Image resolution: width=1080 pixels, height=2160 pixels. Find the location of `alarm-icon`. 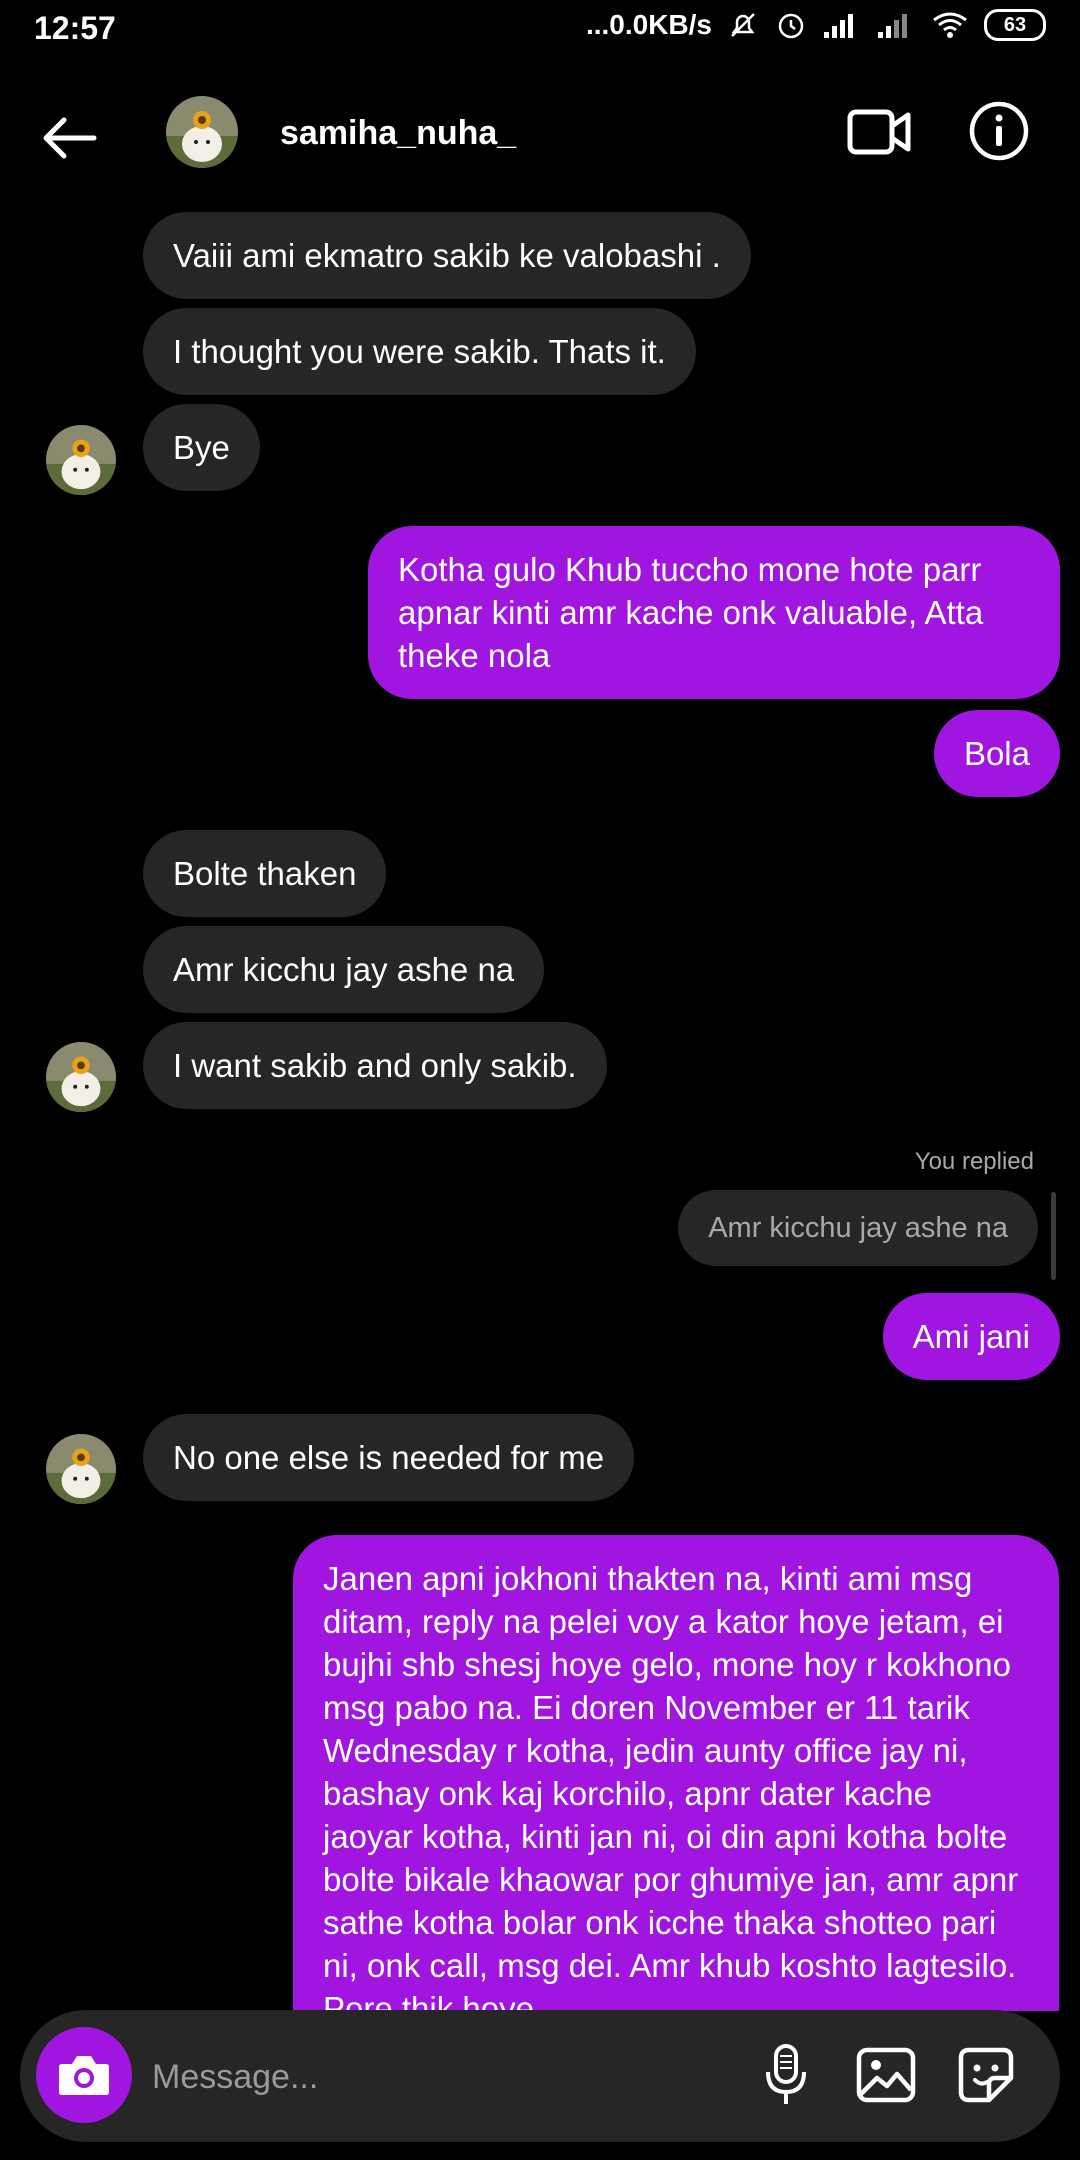

alarm-icon is located at coordinates (791, 25).